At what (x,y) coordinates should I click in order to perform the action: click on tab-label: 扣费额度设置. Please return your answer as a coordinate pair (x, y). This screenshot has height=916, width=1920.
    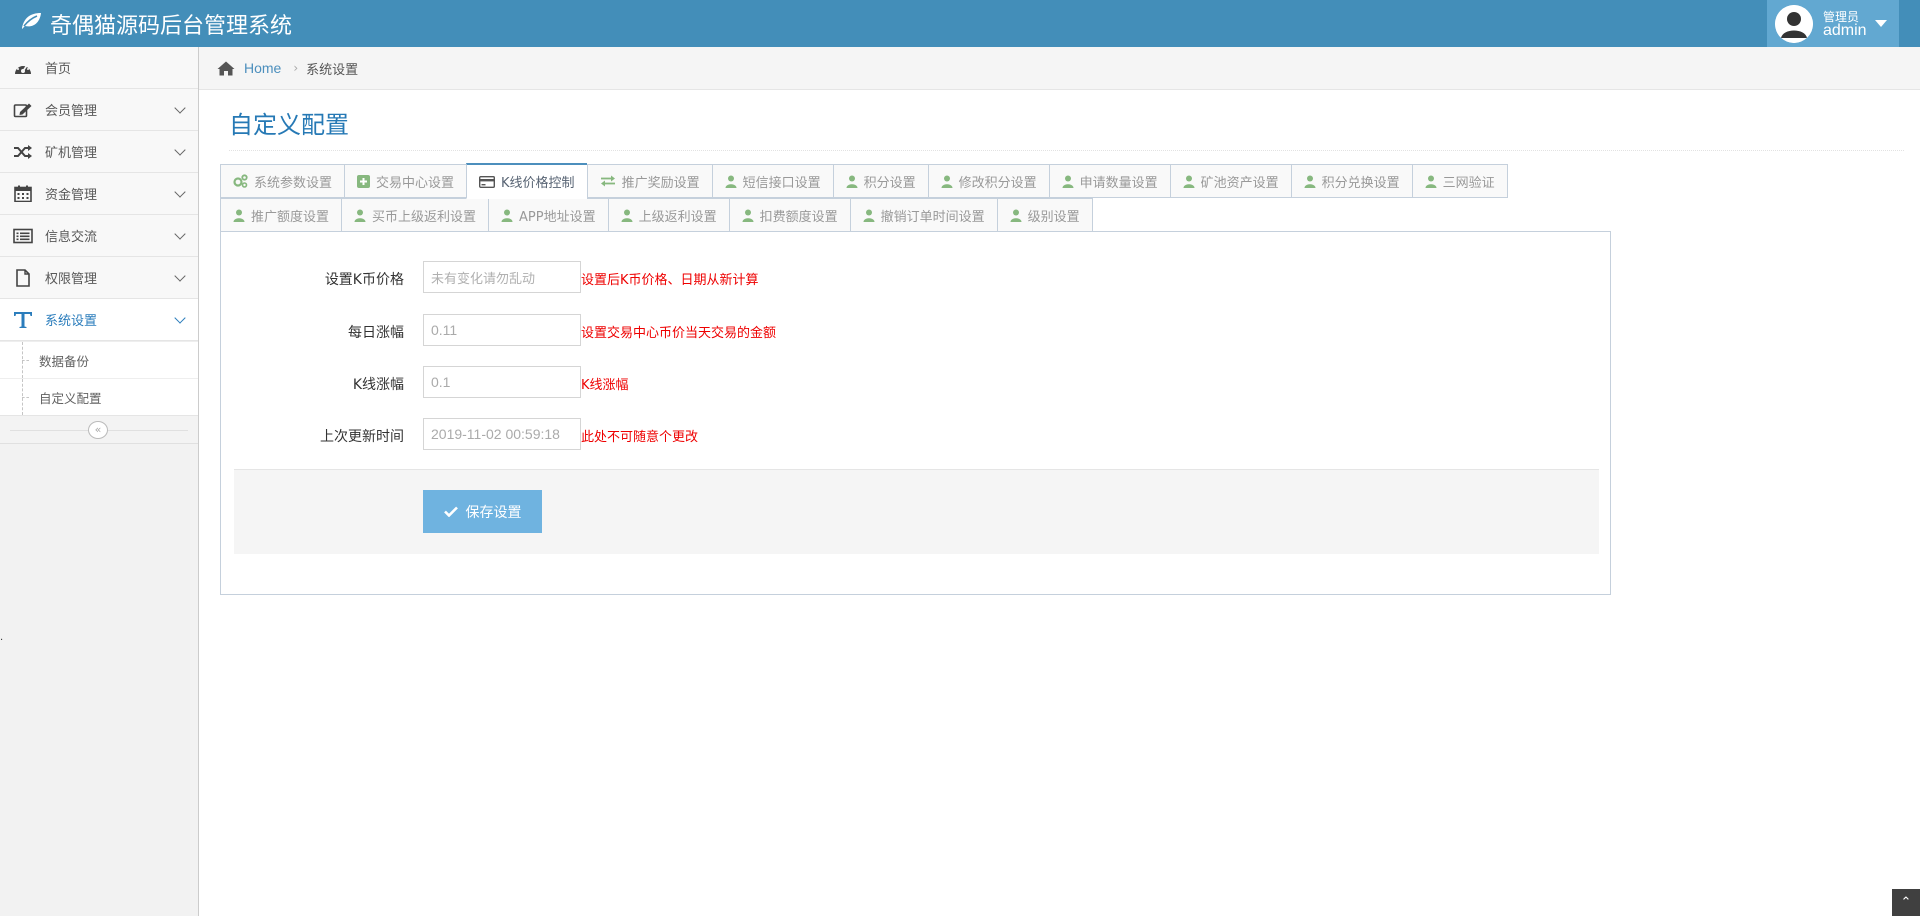
    Looking at the image, I should click on (798, 217).